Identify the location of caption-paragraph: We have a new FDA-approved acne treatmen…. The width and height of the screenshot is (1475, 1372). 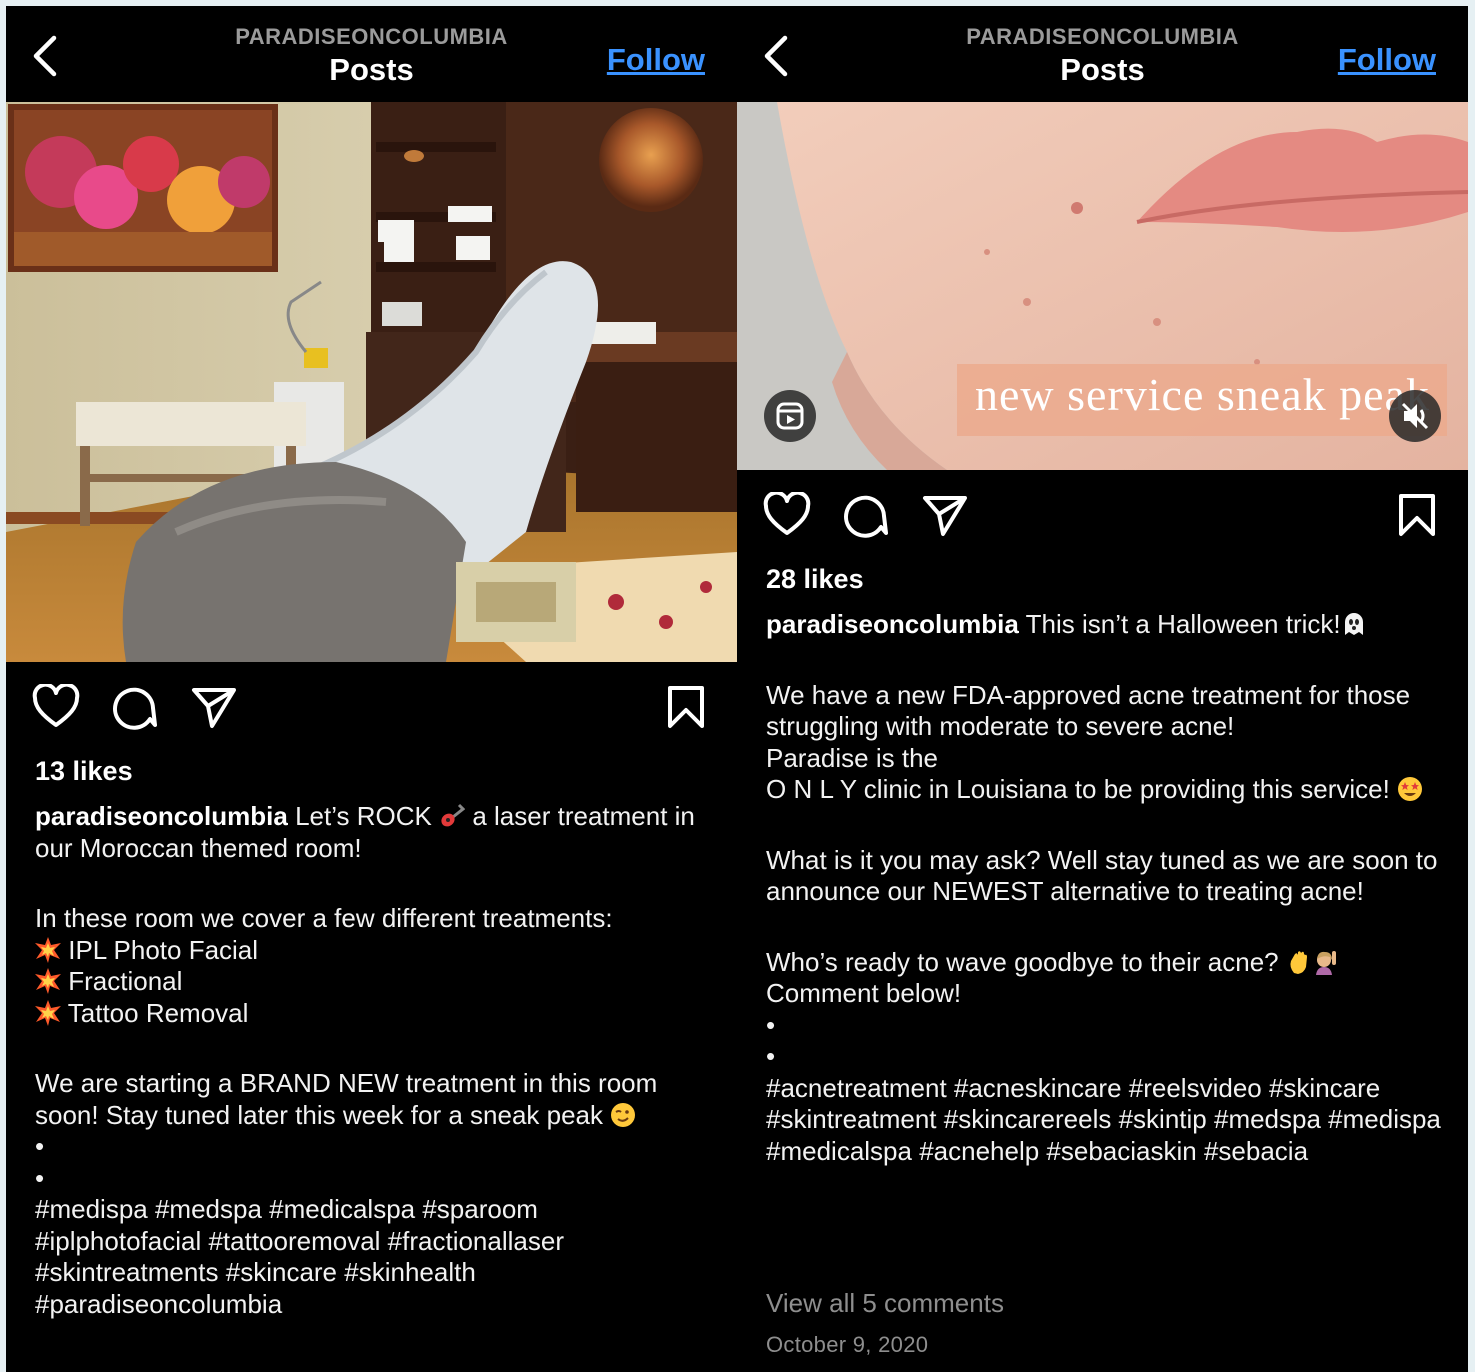
(1088, 710).